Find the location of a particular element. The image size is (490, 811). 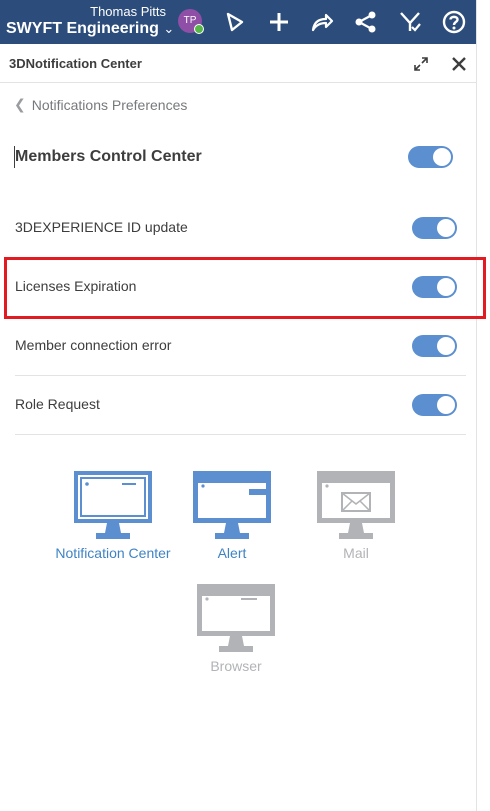

channel-browser: Browser is located at coordinates (236, 629).